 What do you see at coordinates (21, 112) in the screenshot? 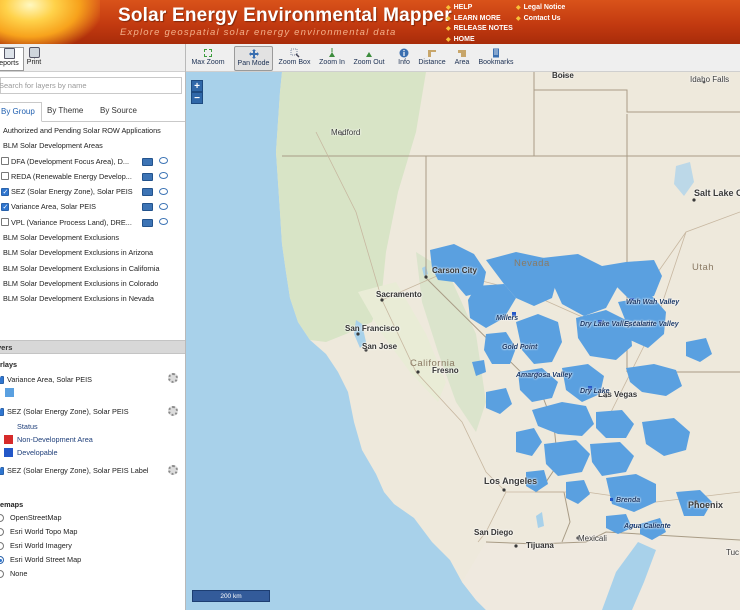
I see `tab-by-group: By Group` at bounding box center [21, 112].